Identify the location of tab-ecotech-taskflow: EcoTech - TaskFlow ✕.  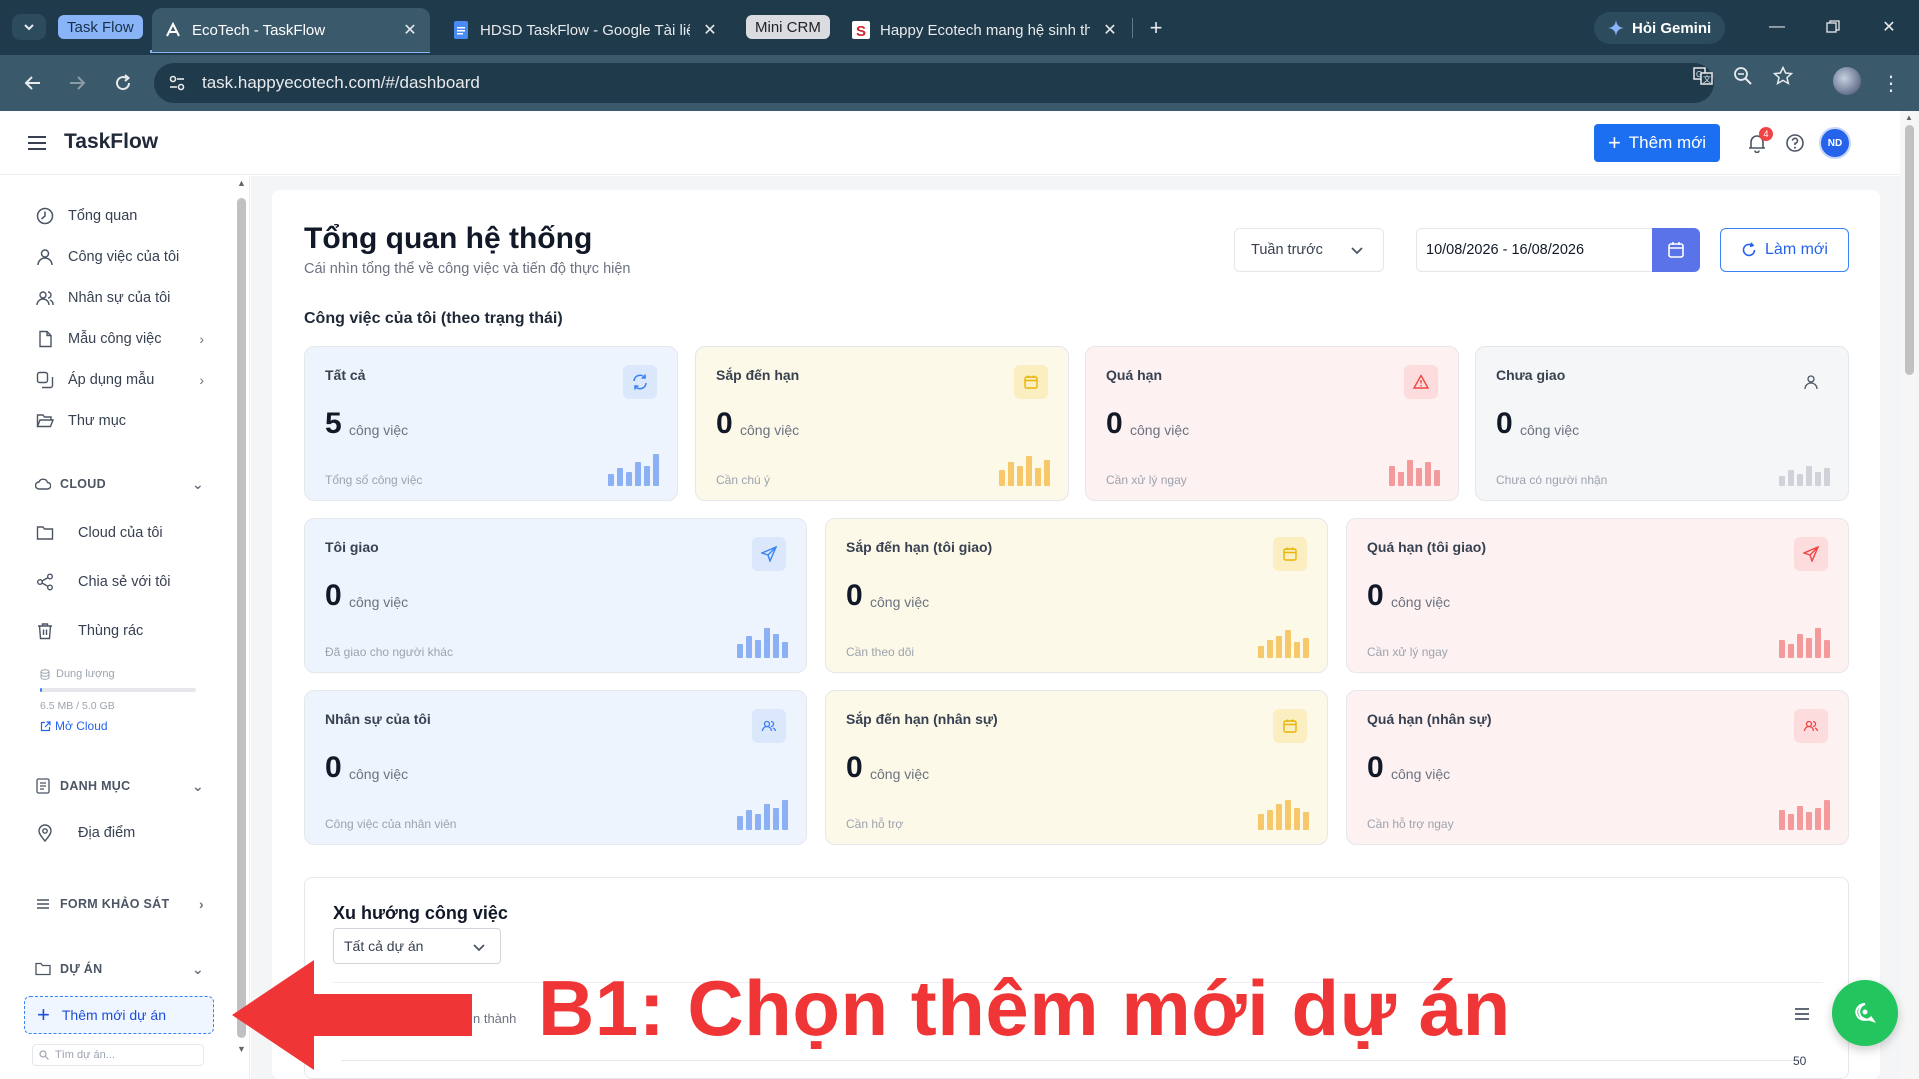
(291, 30).